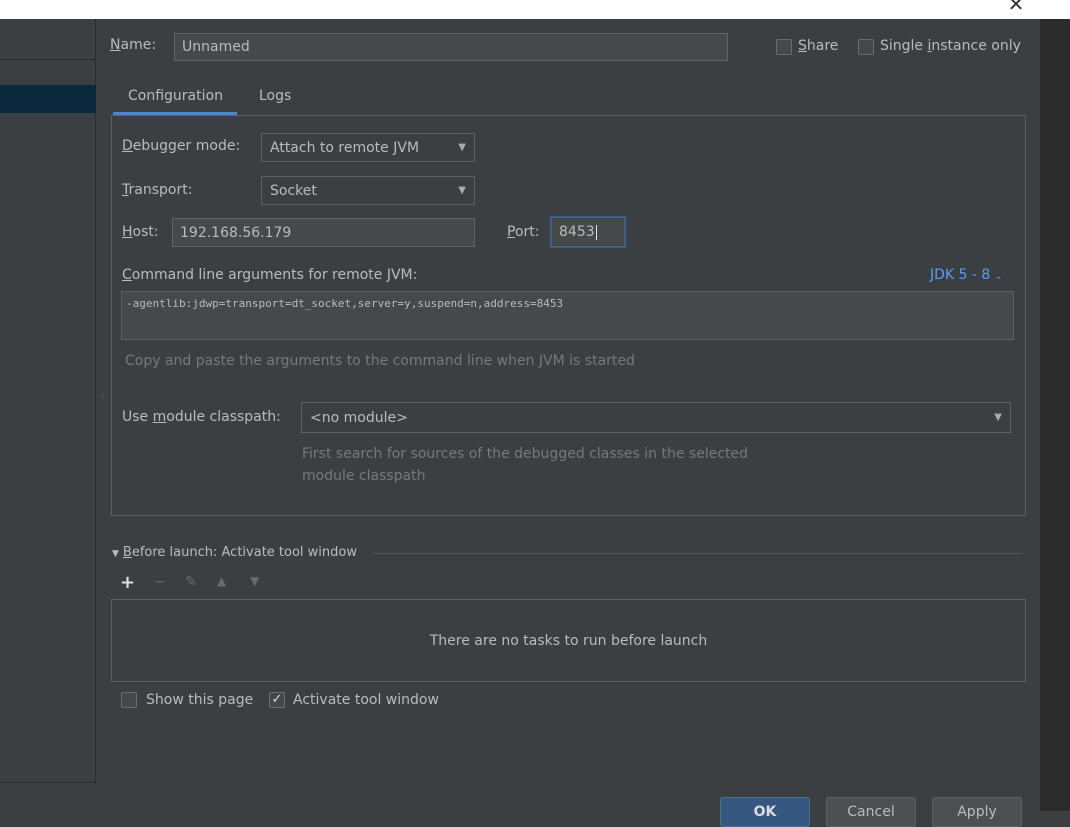 This screenshot has width=1070, height=827. I want to click on cmdline-label: Command line arguments for remote JVM:, so click(270, 275).